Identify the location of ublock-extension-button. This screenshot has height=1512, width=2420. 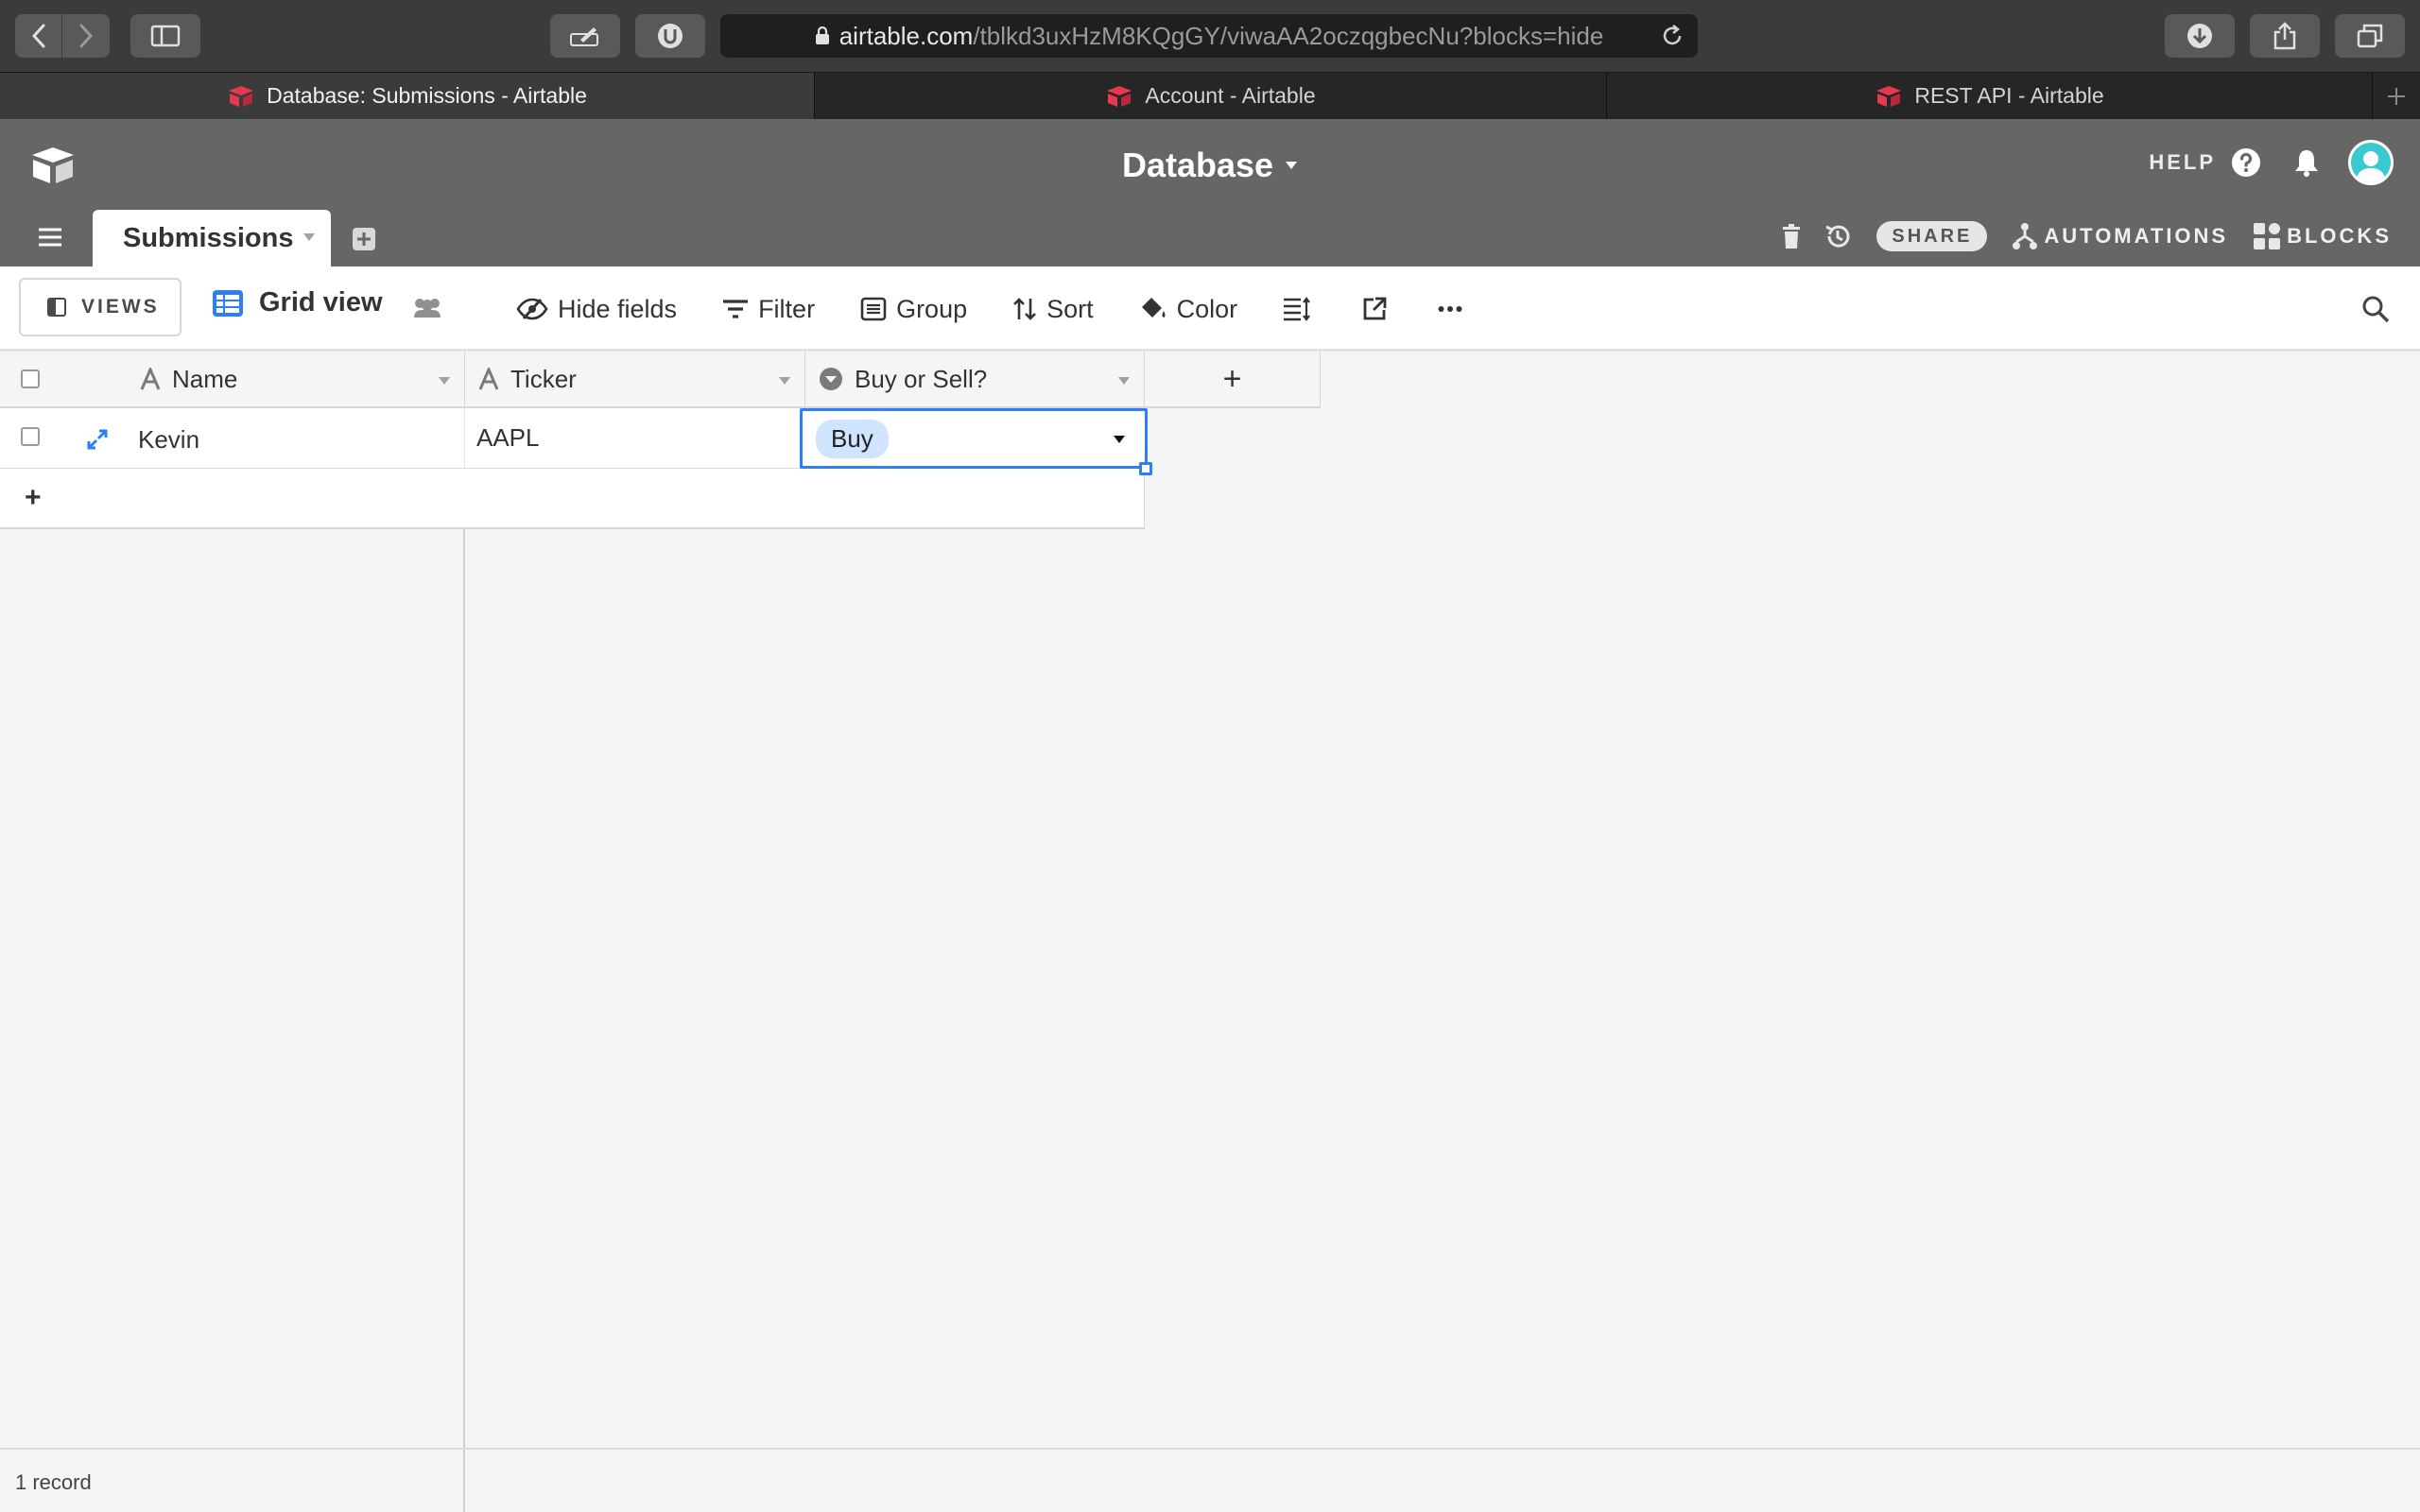
(670, 36).